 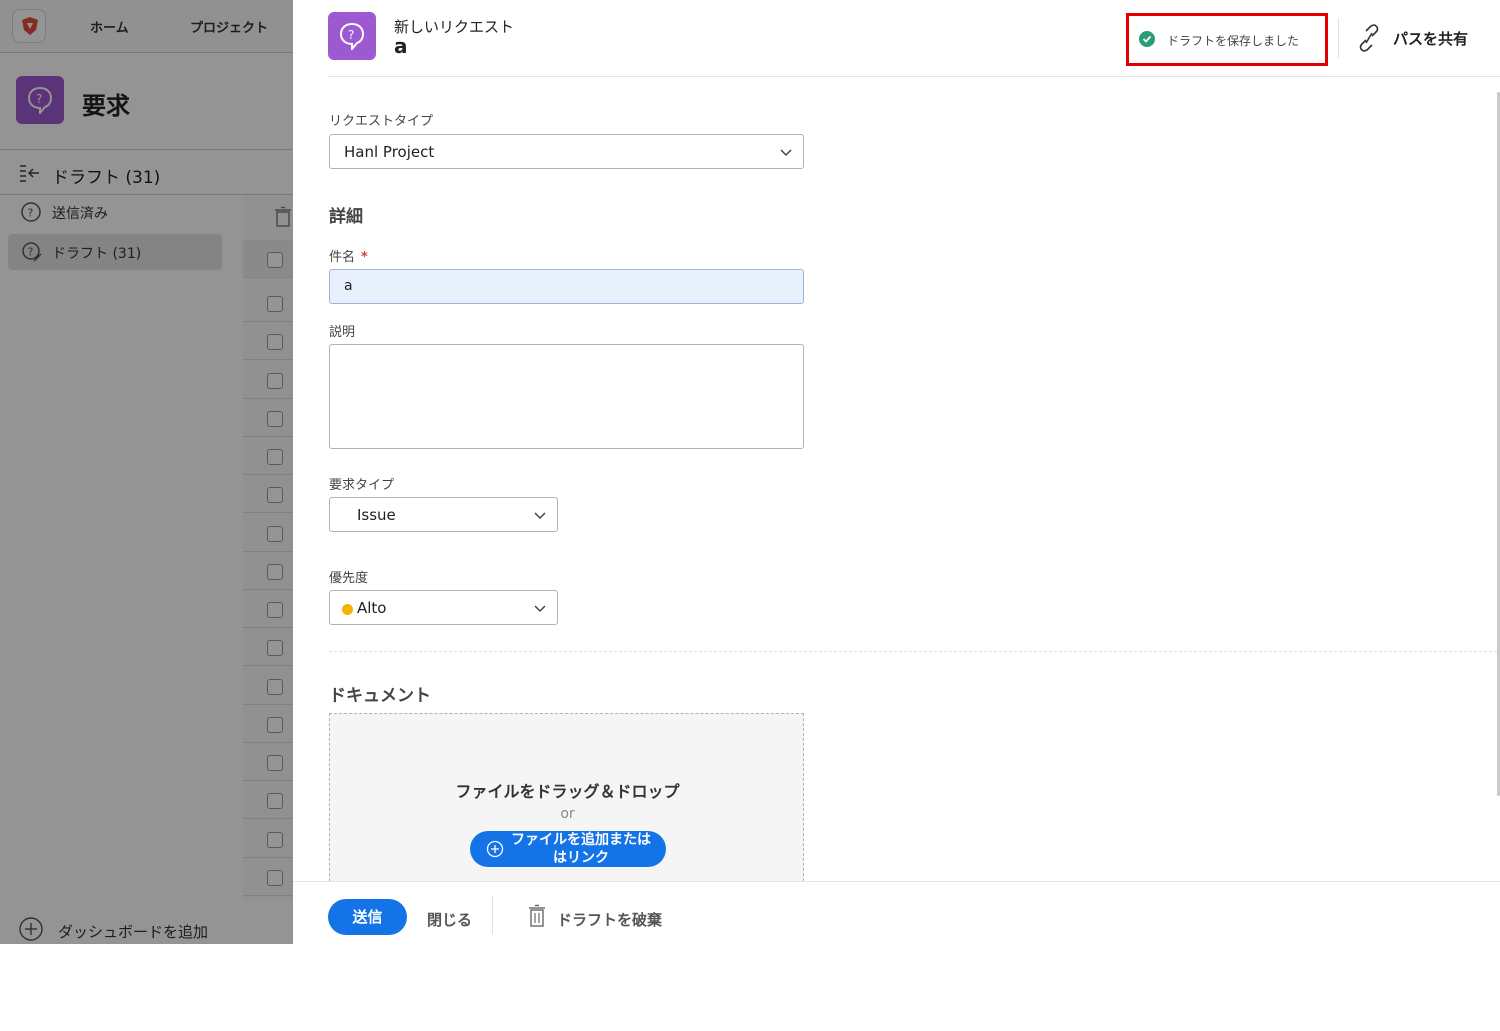 I want to click on priority-select: Alto, so click(x=443, y=607).